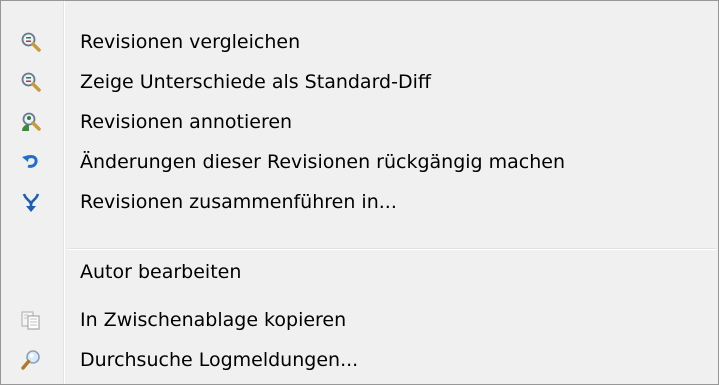 The height and width of the screenshot is (385, 719). I want to click on search-magnifier-icon, so click(31, 360).